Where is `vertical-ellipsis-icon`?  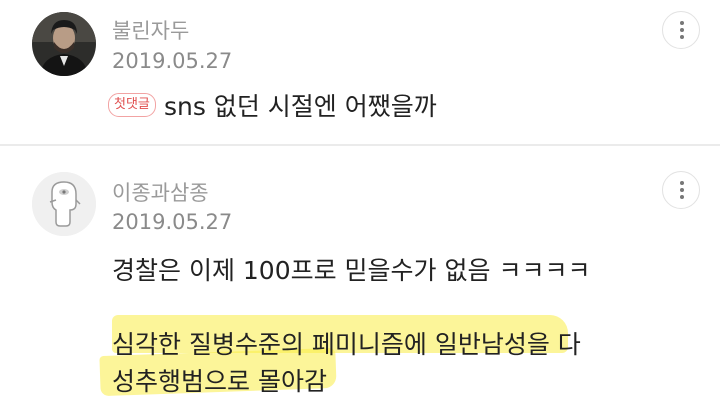
vertical-ellipsis-icon is located at coordinates (682, 183).